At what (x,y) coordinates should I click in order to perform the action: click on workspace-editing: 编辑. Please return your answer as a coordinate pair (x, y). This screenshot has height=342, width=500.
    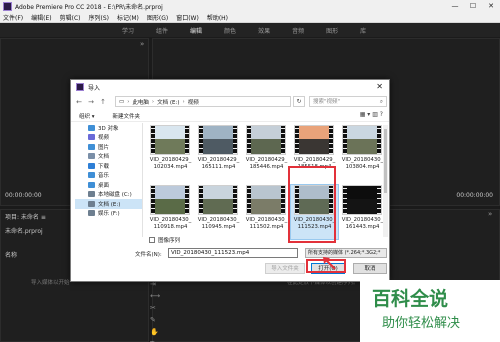
    Looking at the image, I should click on (196, 30).